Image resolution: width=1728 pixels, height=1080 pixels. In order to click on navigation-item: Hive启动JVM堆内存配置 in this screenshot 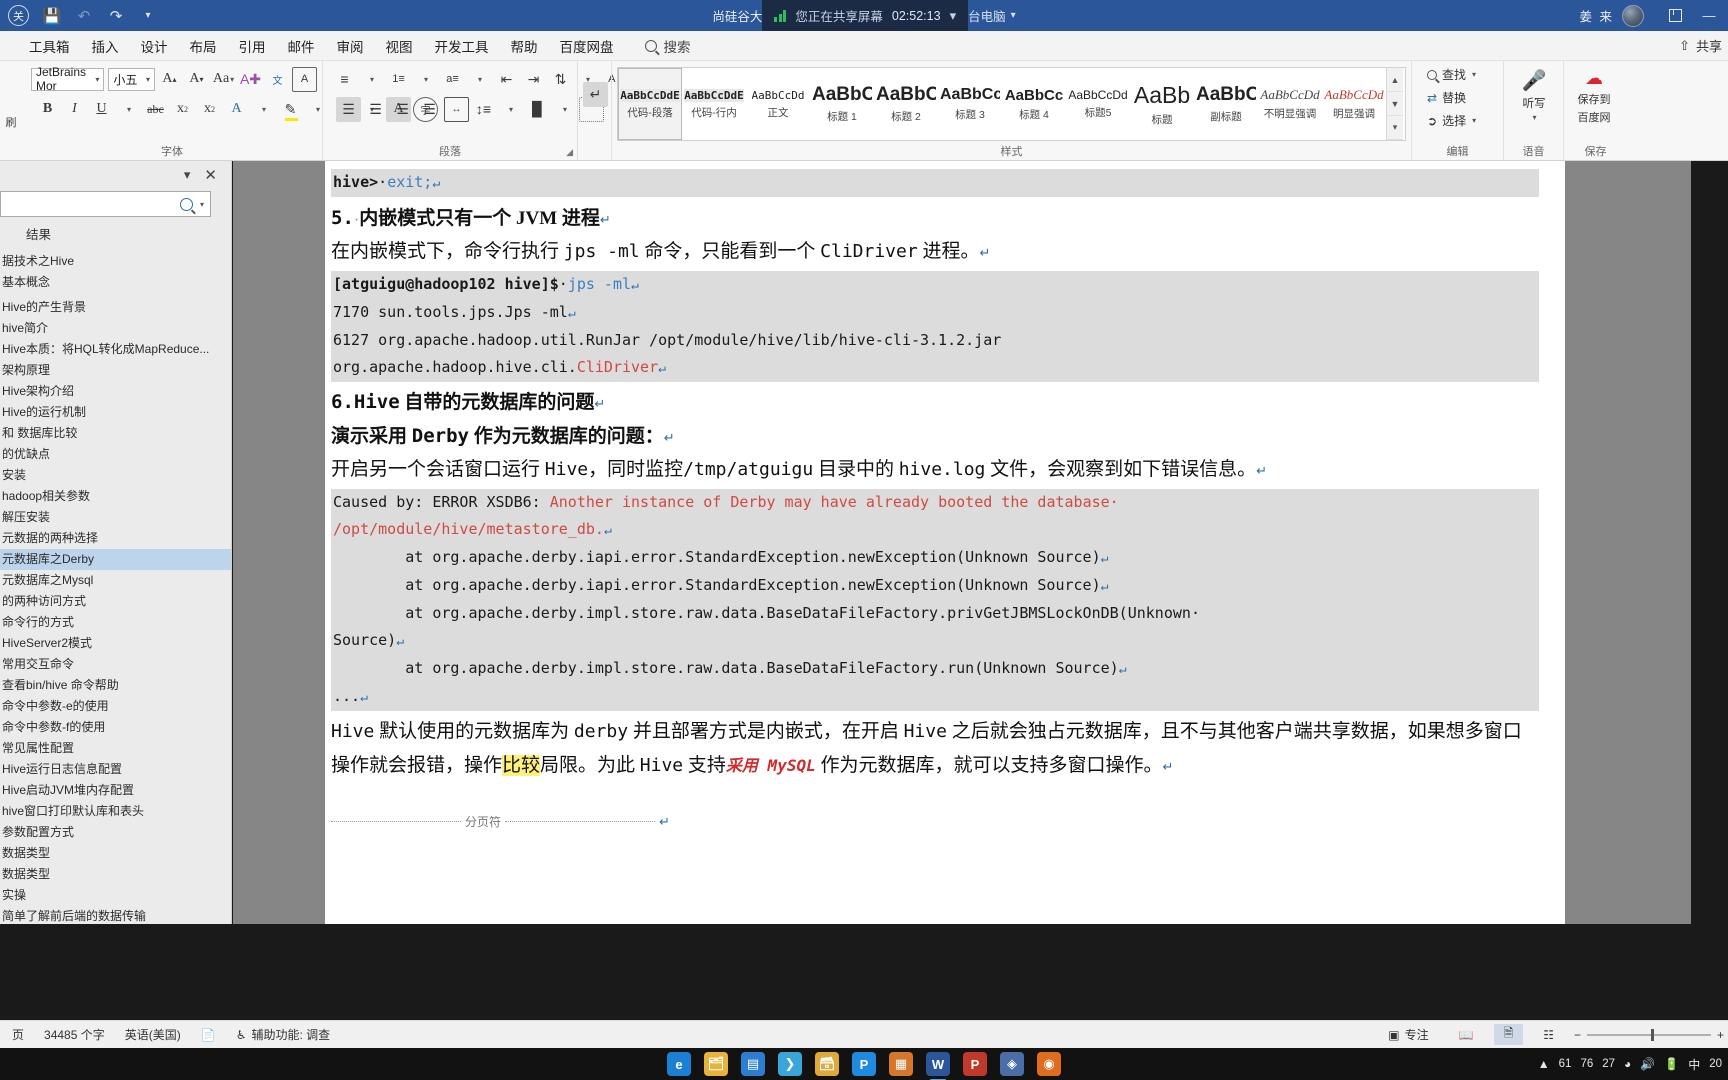, I will do `click(115, 790)`.